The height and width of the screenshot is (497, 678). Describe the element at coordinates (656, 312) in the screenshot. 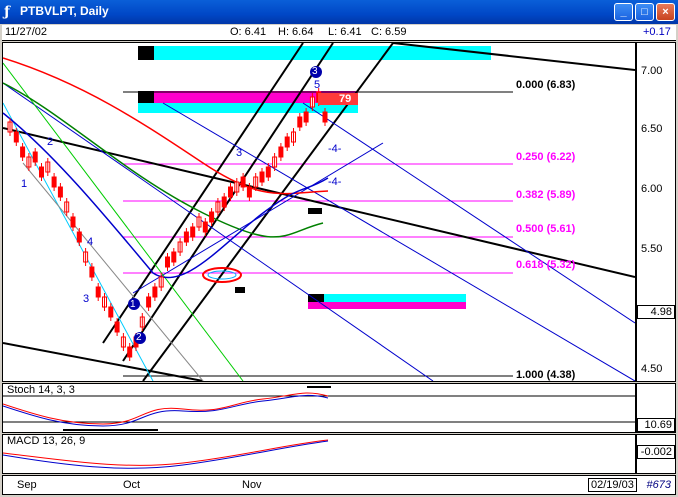

I see `current-price-box: 4.98` at that location.